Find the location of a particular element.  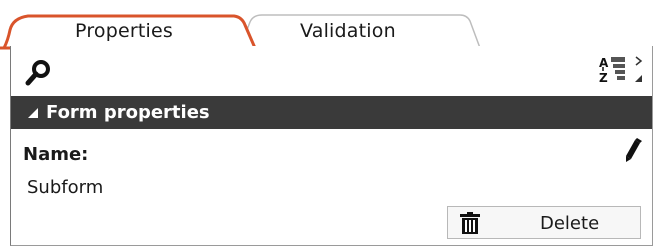

name-value: Subform is located at coordinates (65, 187).